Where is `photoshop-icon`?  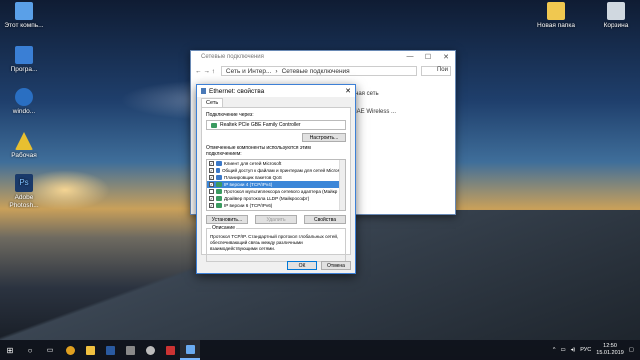
photoshop-icon is located at coordinates (110, 350).